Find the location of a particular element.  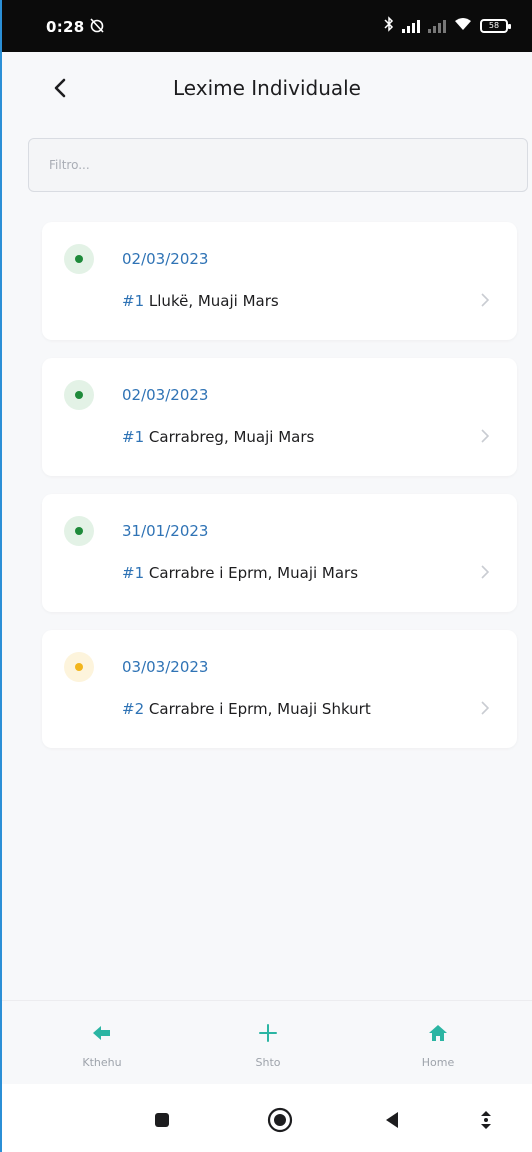

back-triangle-icon is located at coordinates (392, 1120).